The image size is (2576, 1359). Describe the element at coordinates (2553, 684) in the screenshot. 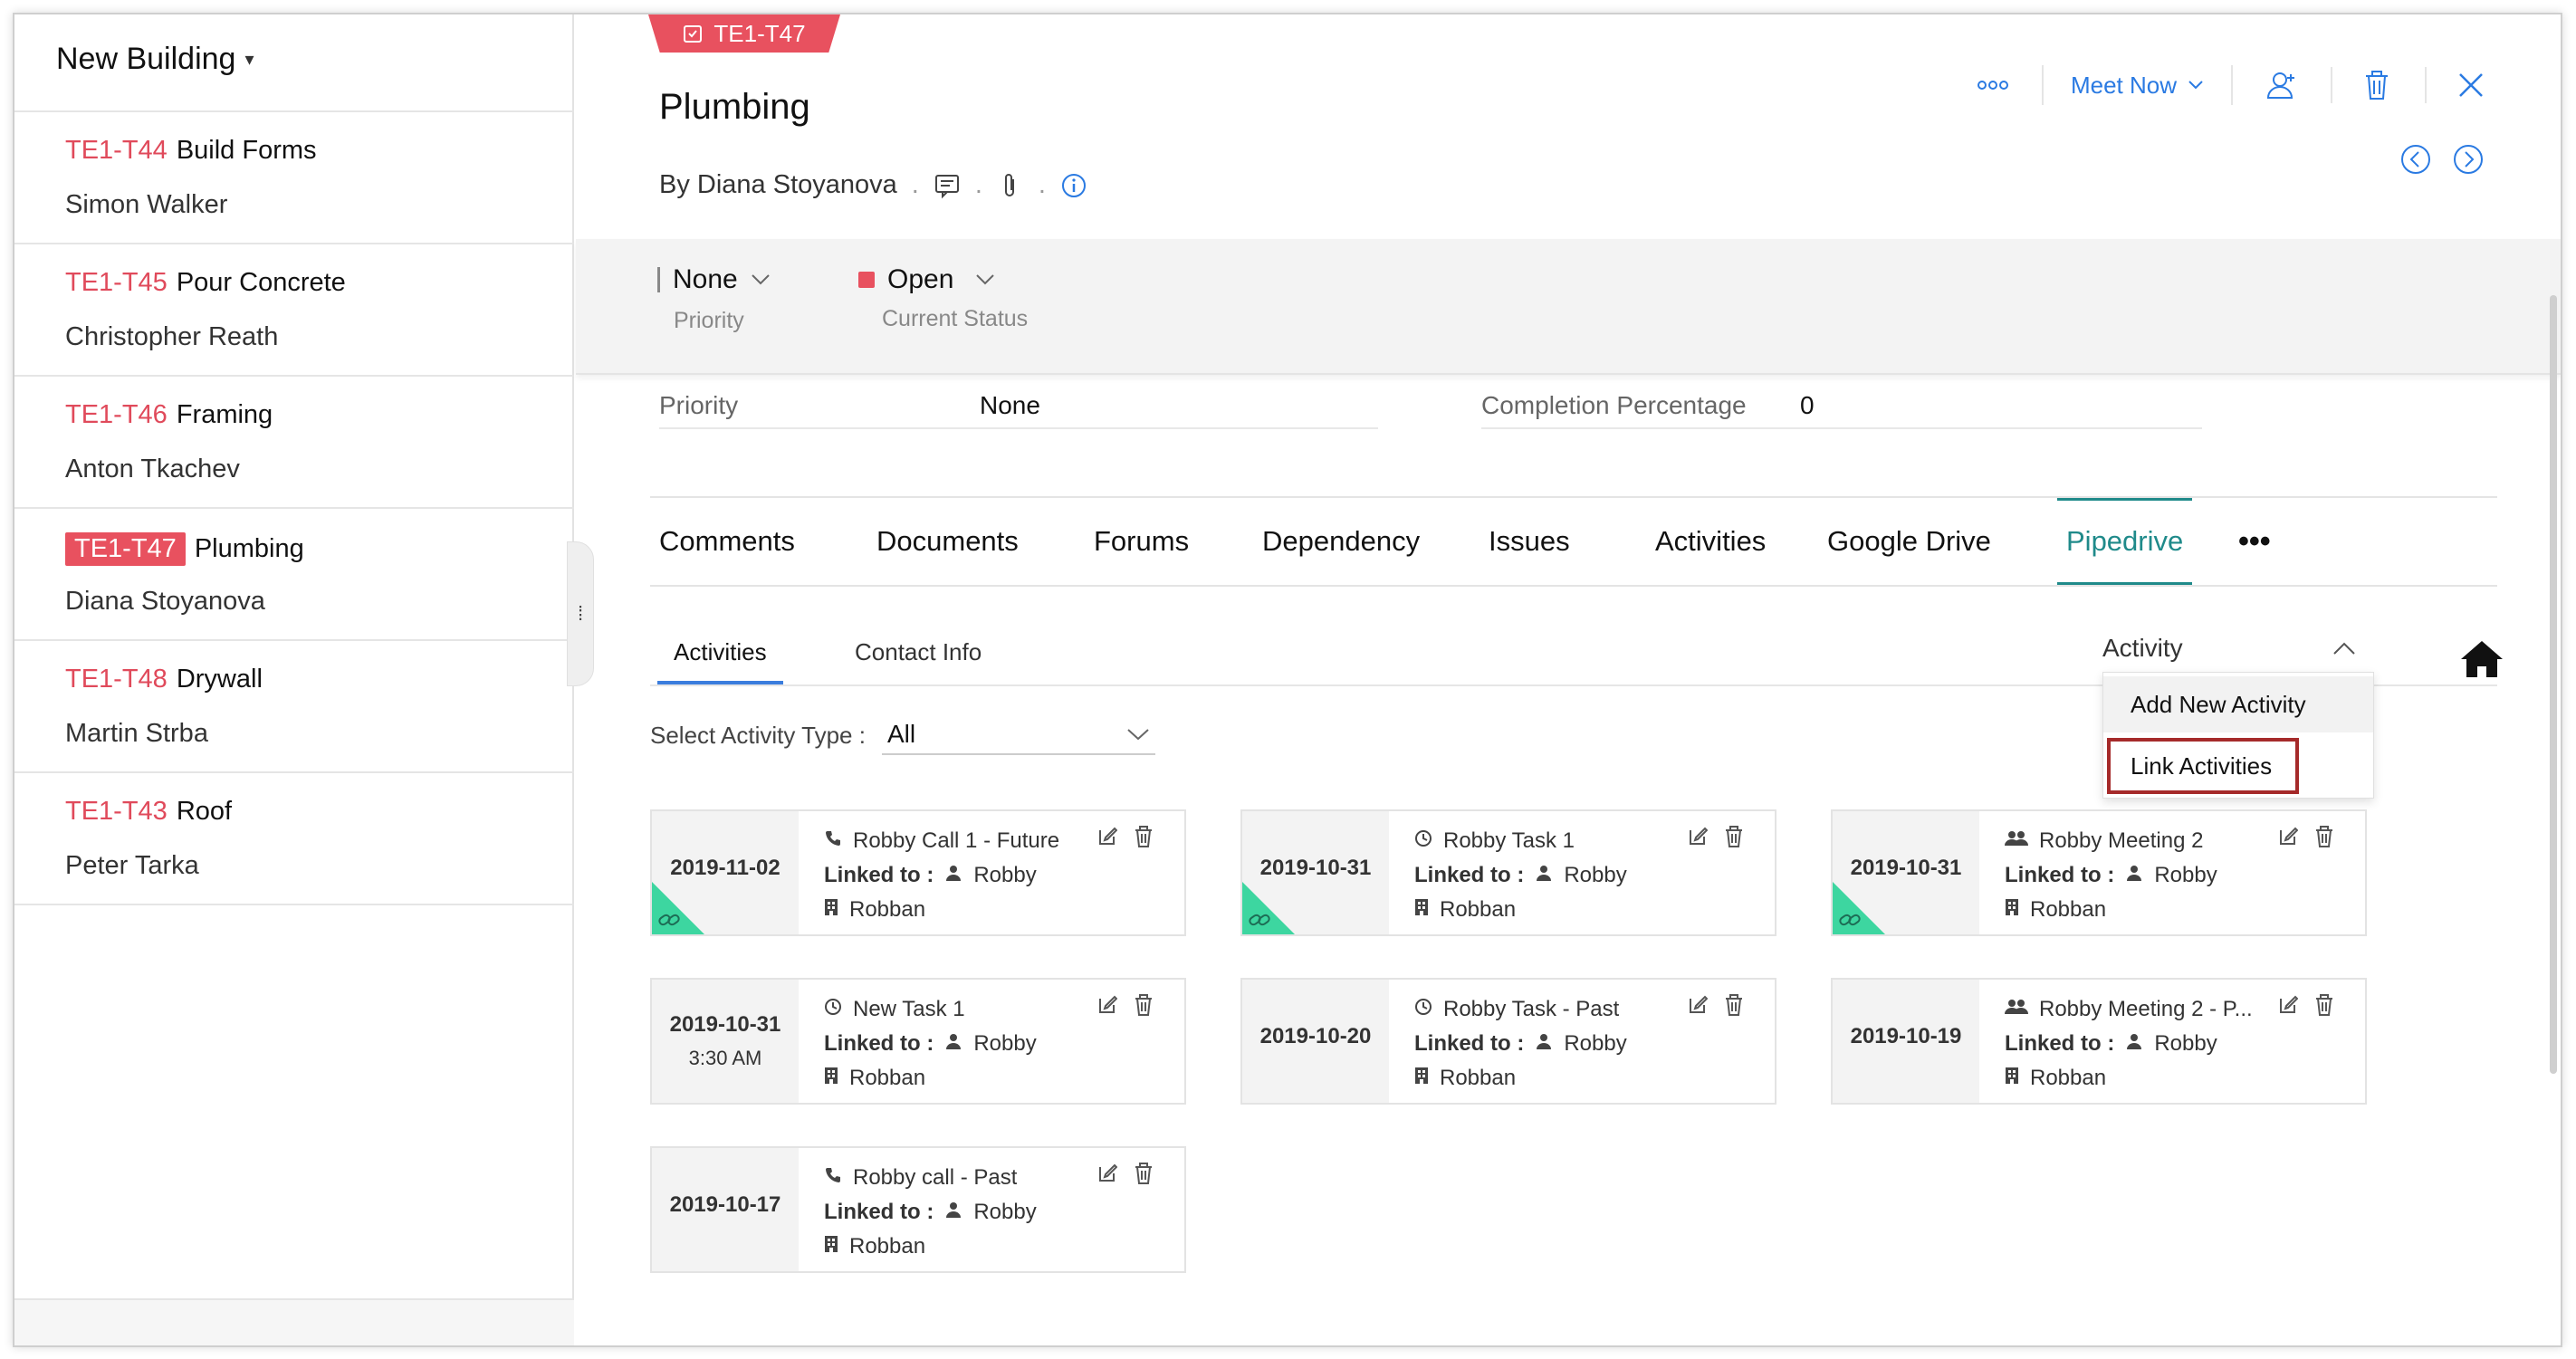

I see `scrollbar` at that location.